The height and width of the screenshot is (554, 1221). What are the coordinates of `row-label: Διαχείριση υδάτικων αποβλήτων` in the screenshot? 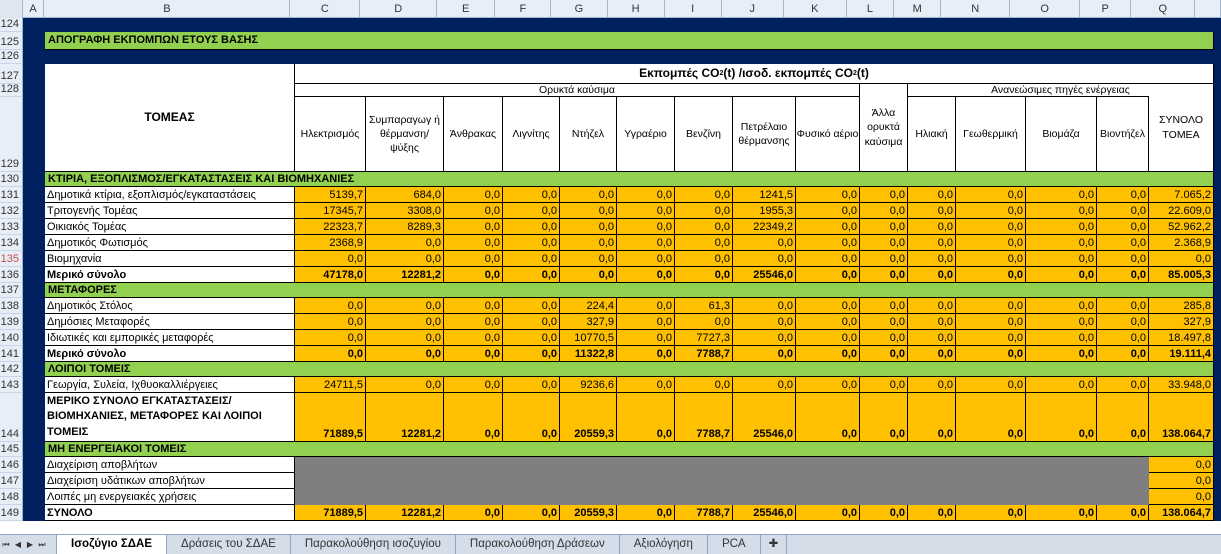 It's located at (170, 481).